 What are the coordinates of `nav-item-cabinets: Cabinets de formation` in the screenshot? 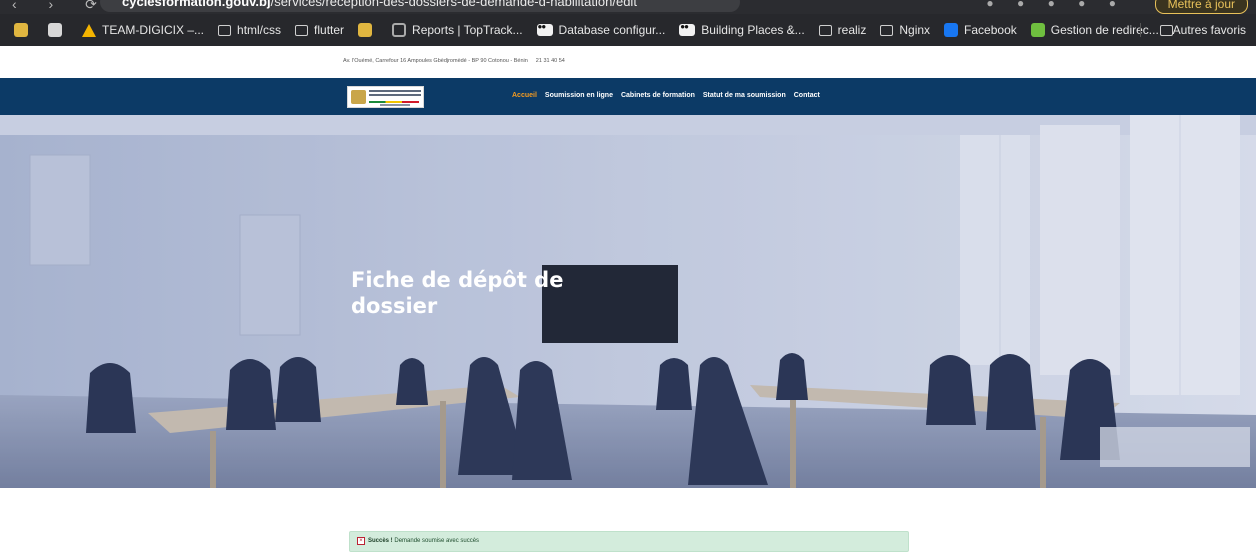 It's located at (658, 95).